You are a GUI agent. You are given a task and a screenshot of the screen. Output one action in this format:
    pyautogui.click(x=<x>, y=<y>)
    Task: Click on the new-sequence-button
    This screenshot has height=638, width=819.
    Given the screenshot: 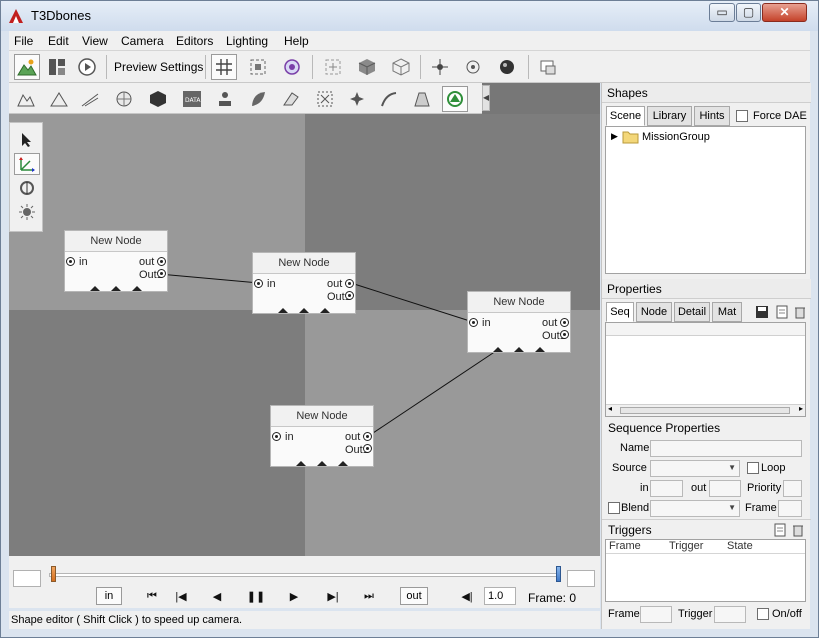 What is the action you would take?
    pyautogui.click(x=781, y=311)
    